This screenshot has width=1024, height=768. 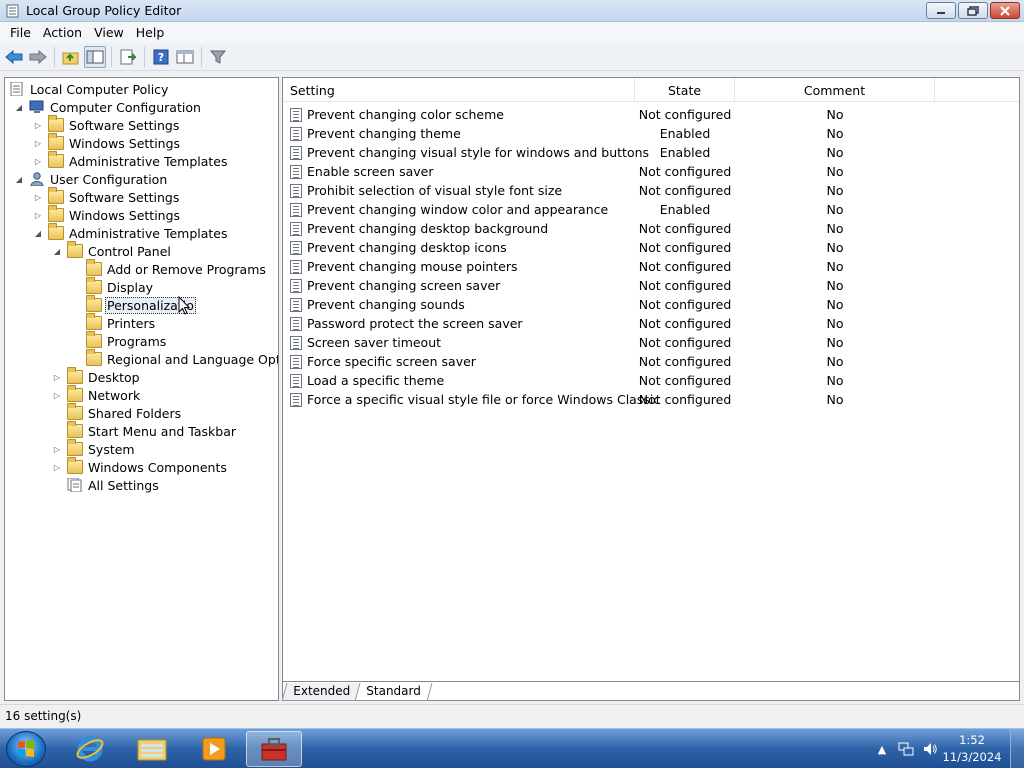 What do you see at coordinates (148, 233) in the screenshot?
I see `tree-label: Administrative Templates` at bounding box center [148, 233].